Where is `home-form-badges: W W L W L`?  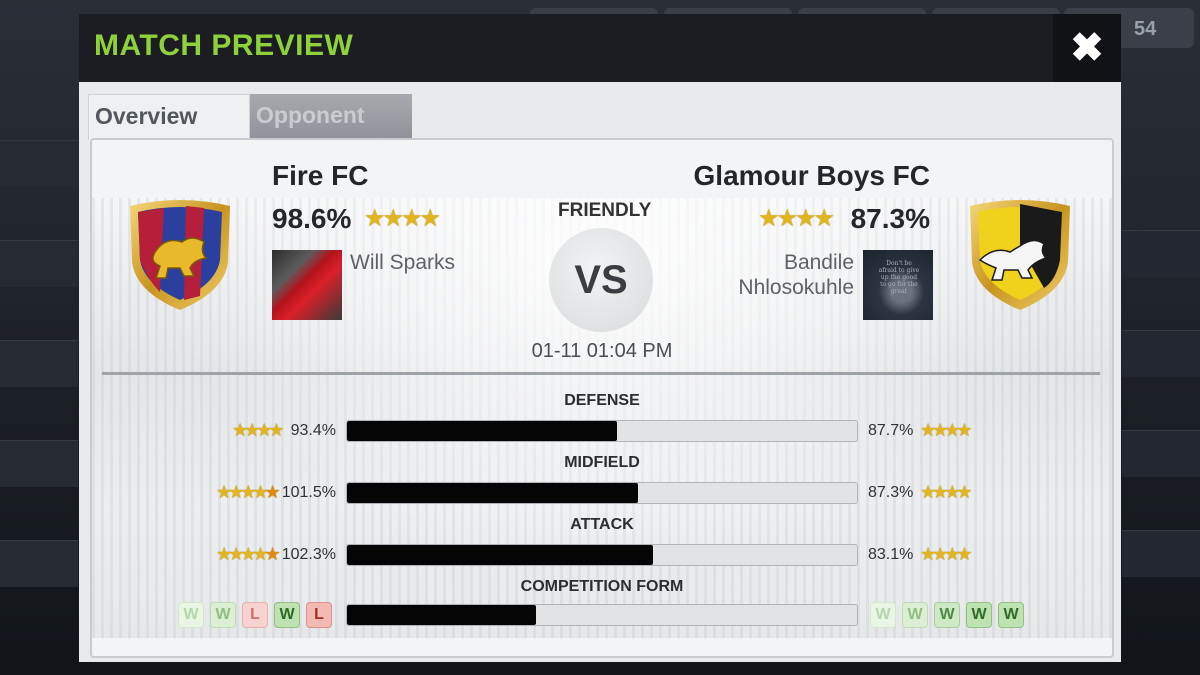
home-form-badges: W W L W L is located at coordinates (255, 615).